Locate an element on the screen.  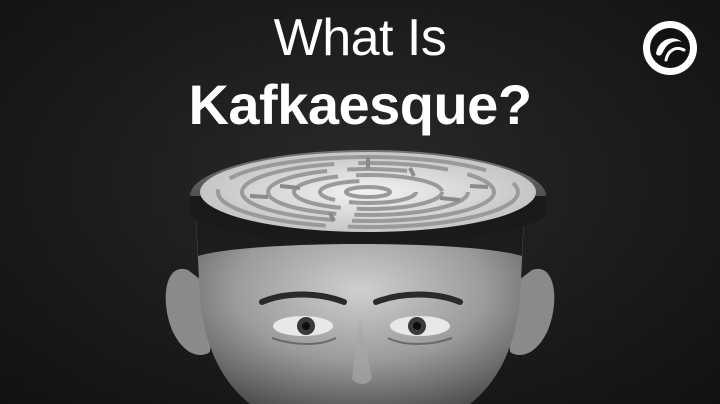
title-line-2: Kafkaesque? is located at coordinates (360, 104).